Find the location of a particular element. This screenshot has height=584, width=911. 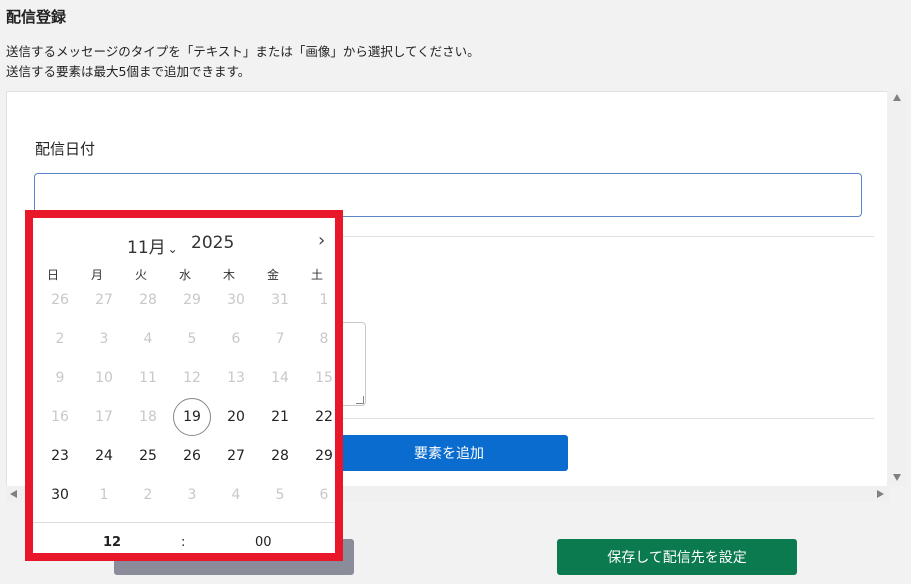

resize-handle-icon is located at coordinates (360, 400).